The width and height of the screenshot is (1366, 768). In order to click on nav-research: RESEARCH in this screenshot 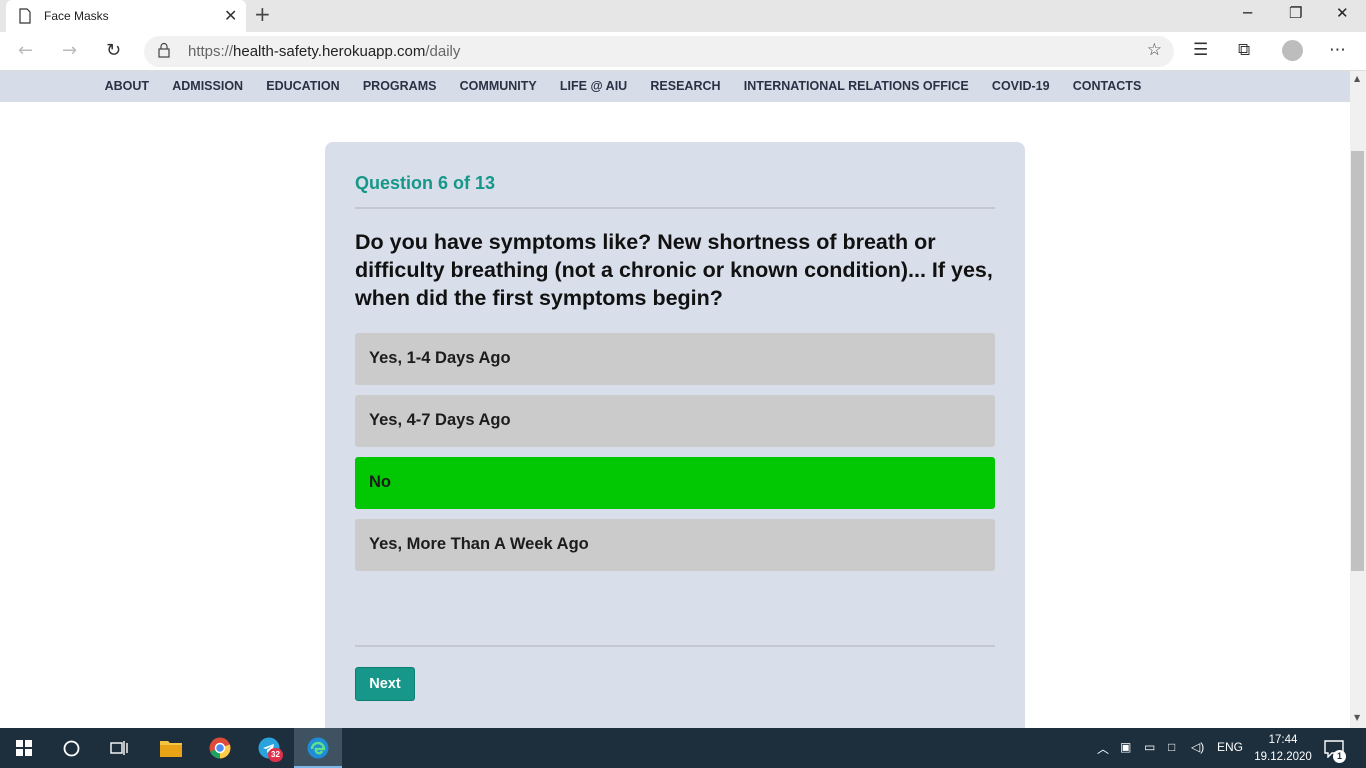, I will do `click(685, 86)`.